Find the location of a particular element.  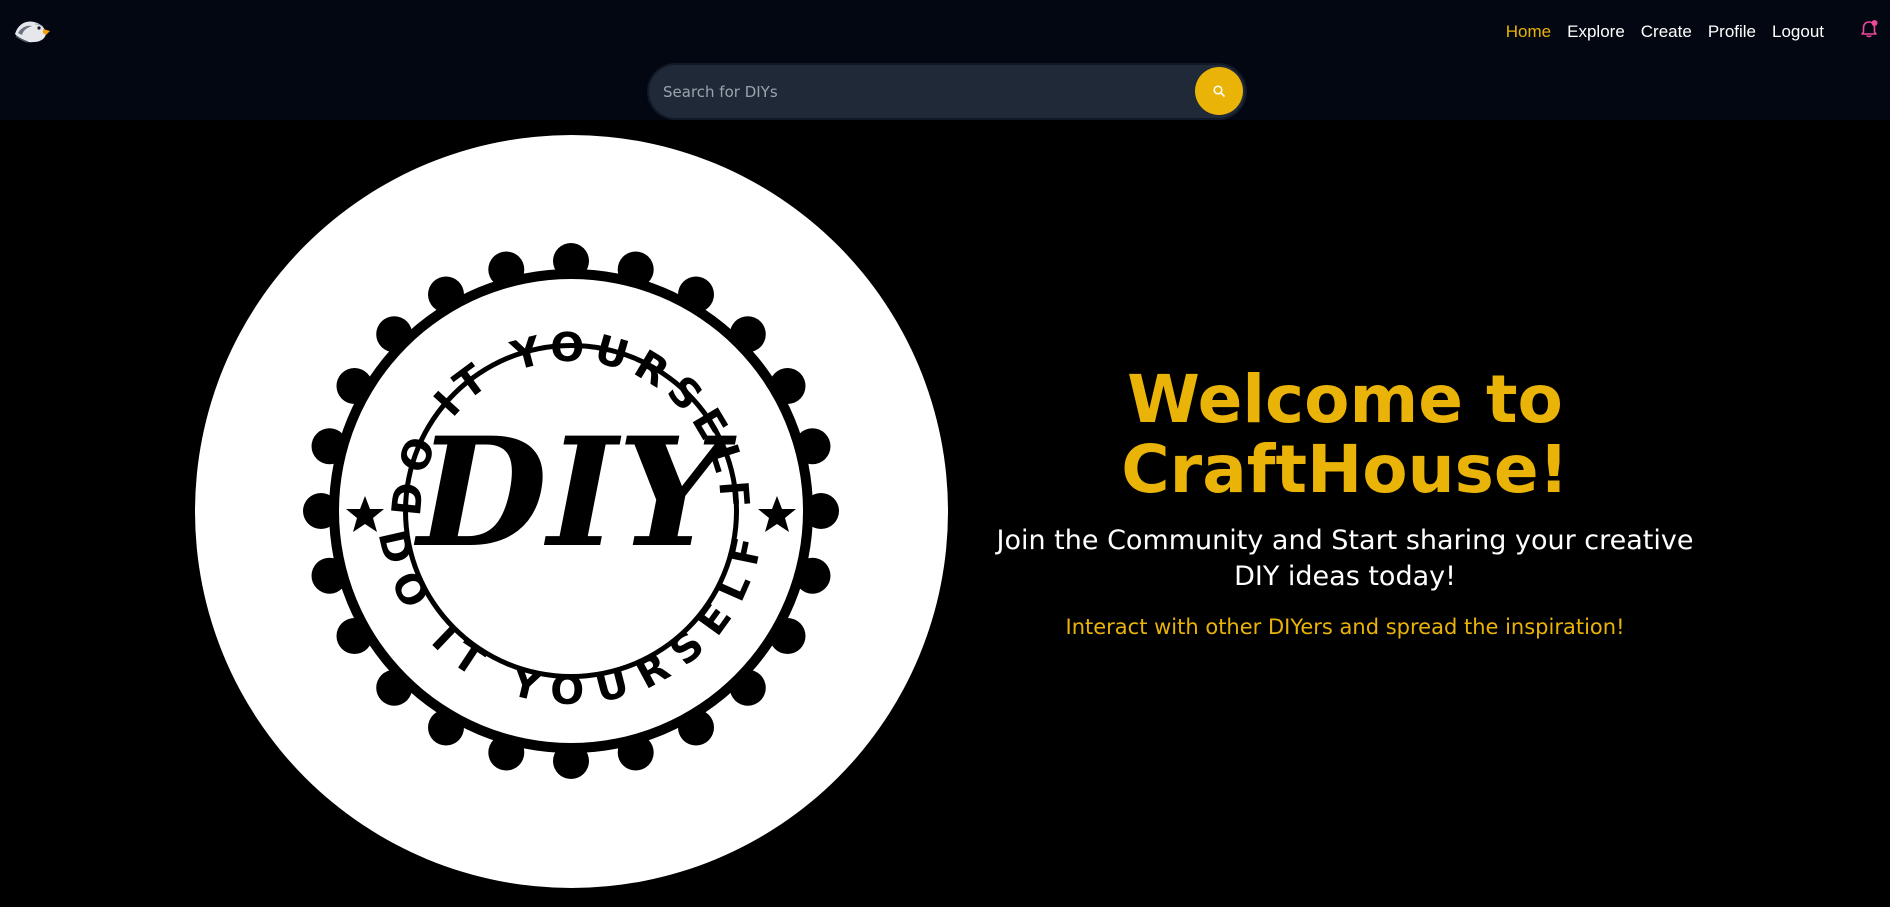

nav-logout-link: Logout is located at coordinates (1798, 32).